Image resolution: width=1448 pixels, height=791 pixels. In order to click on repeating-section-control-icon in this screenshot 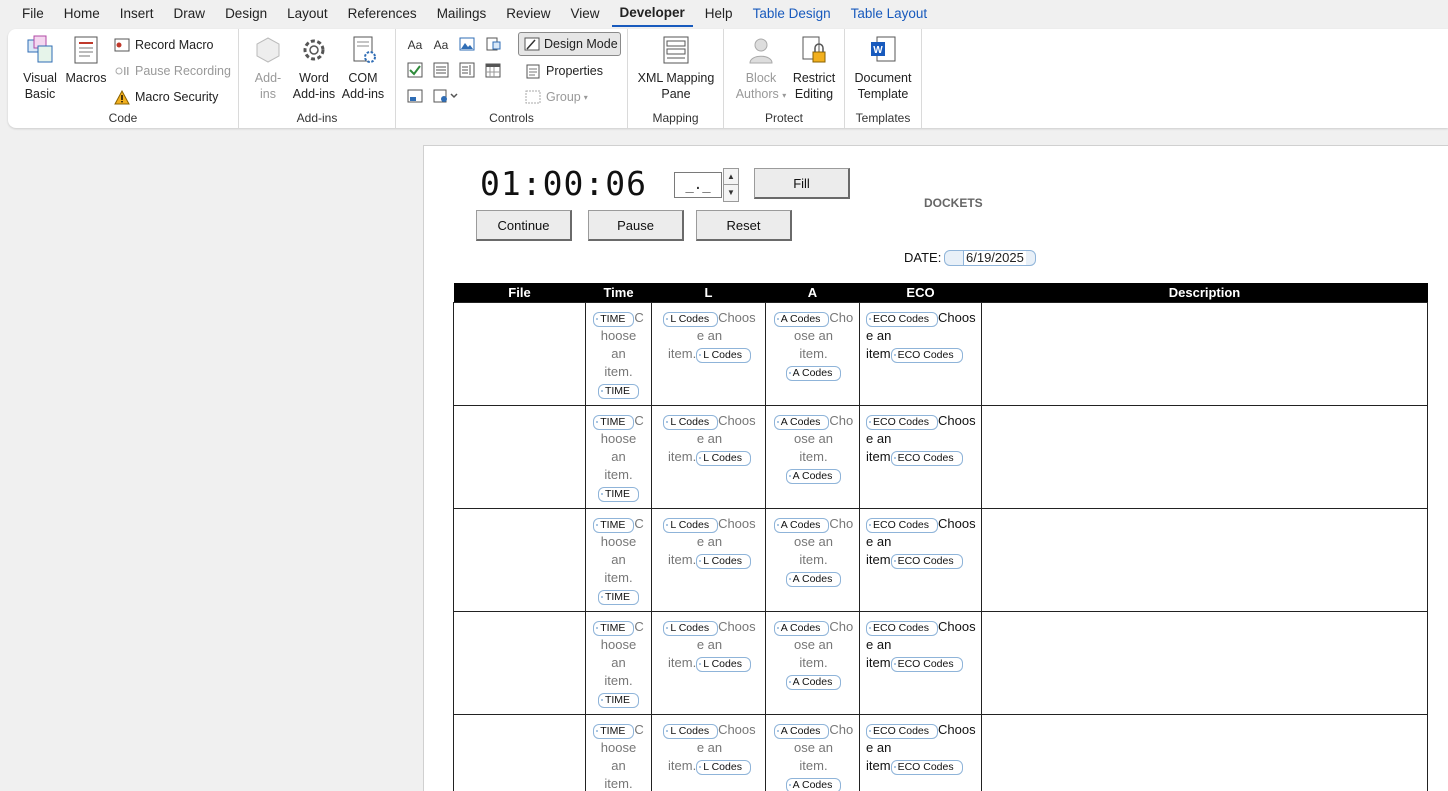, I will do `click(447, 96)`.